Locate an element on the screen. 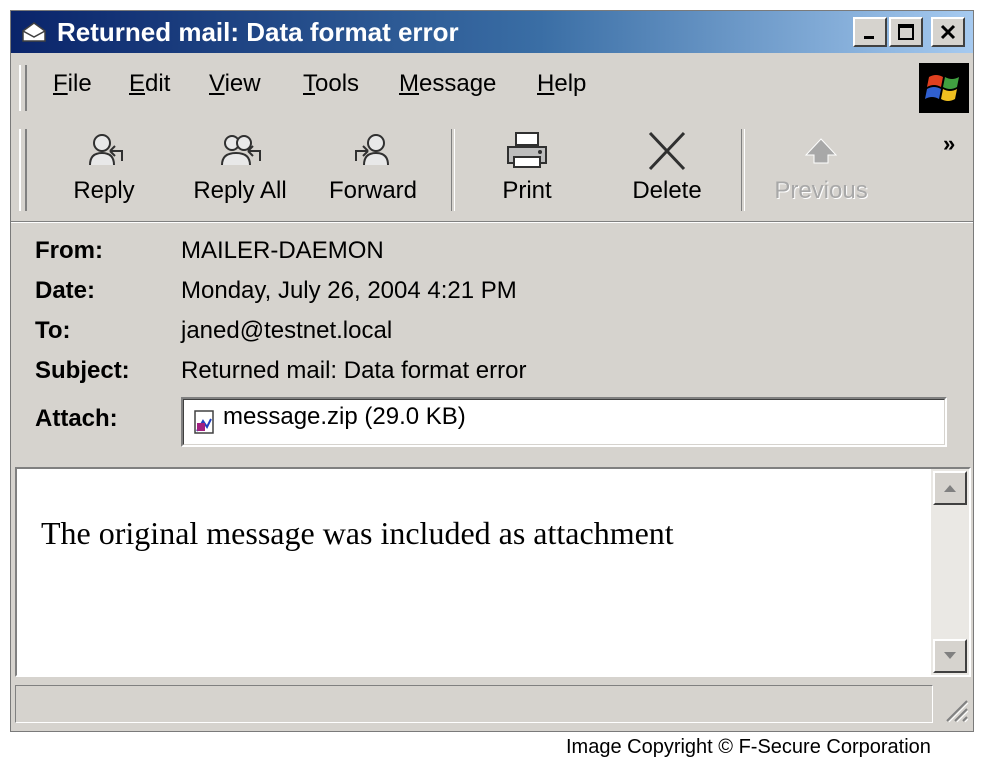  header-divider is located at coordinates (492, 222).